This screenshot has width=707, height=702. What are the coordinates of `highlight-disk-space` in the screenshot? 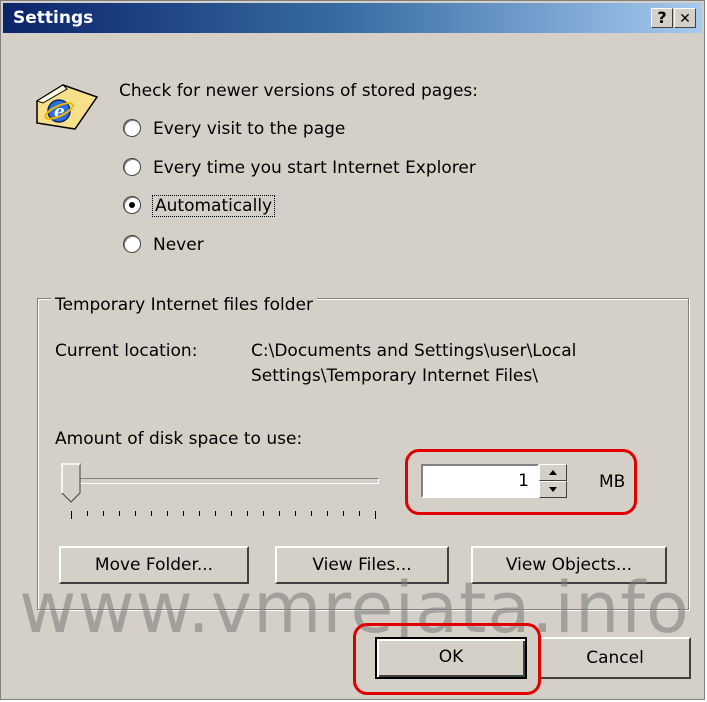 It's located at (521, 482).